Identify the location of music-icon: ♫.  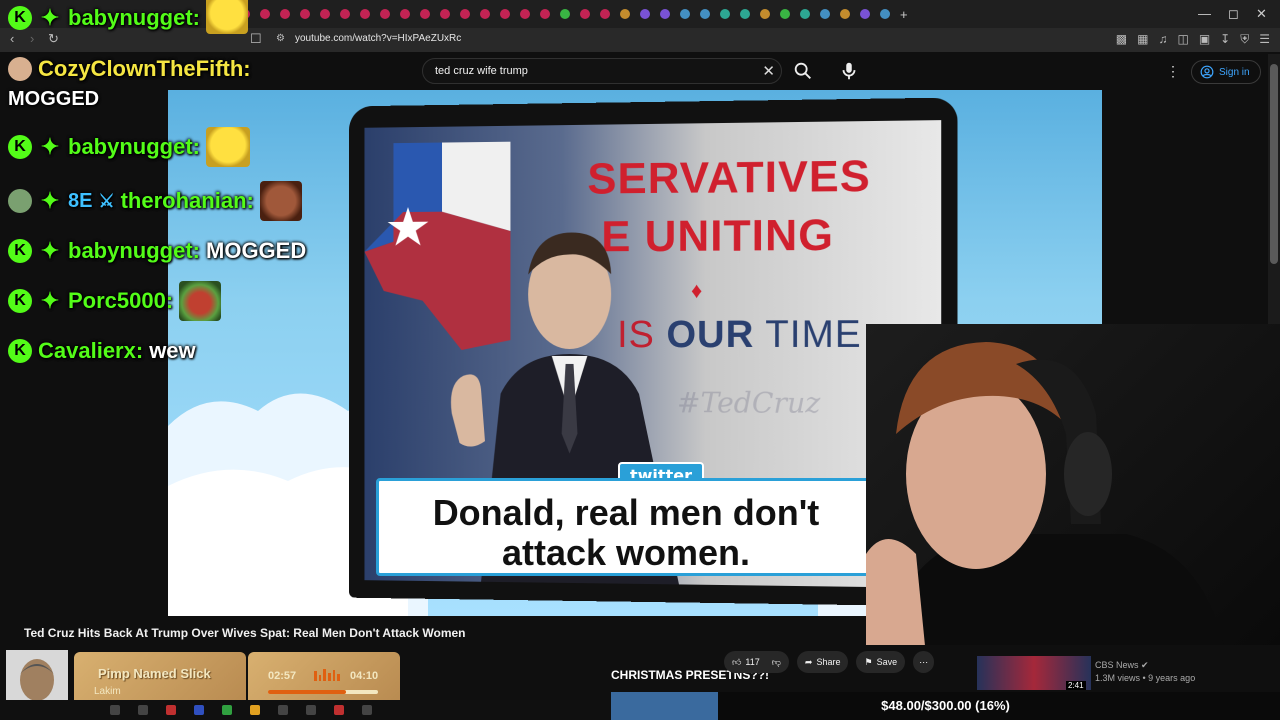
(1162, 39).